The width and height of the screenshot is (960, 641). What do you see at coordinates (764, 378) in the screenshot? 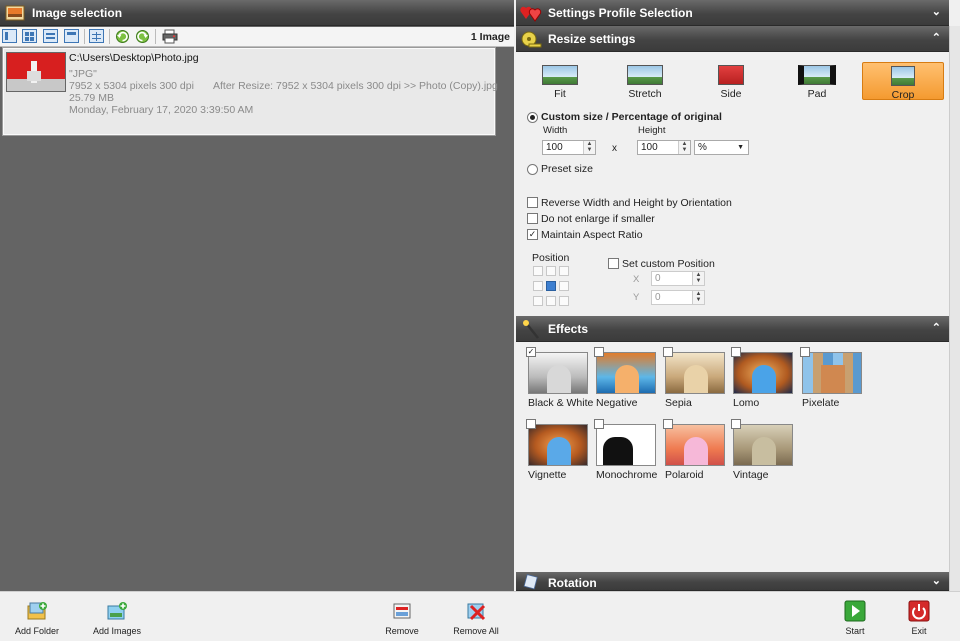
I see `effect-lomo: Lomo` at bounding box center [764, 378].